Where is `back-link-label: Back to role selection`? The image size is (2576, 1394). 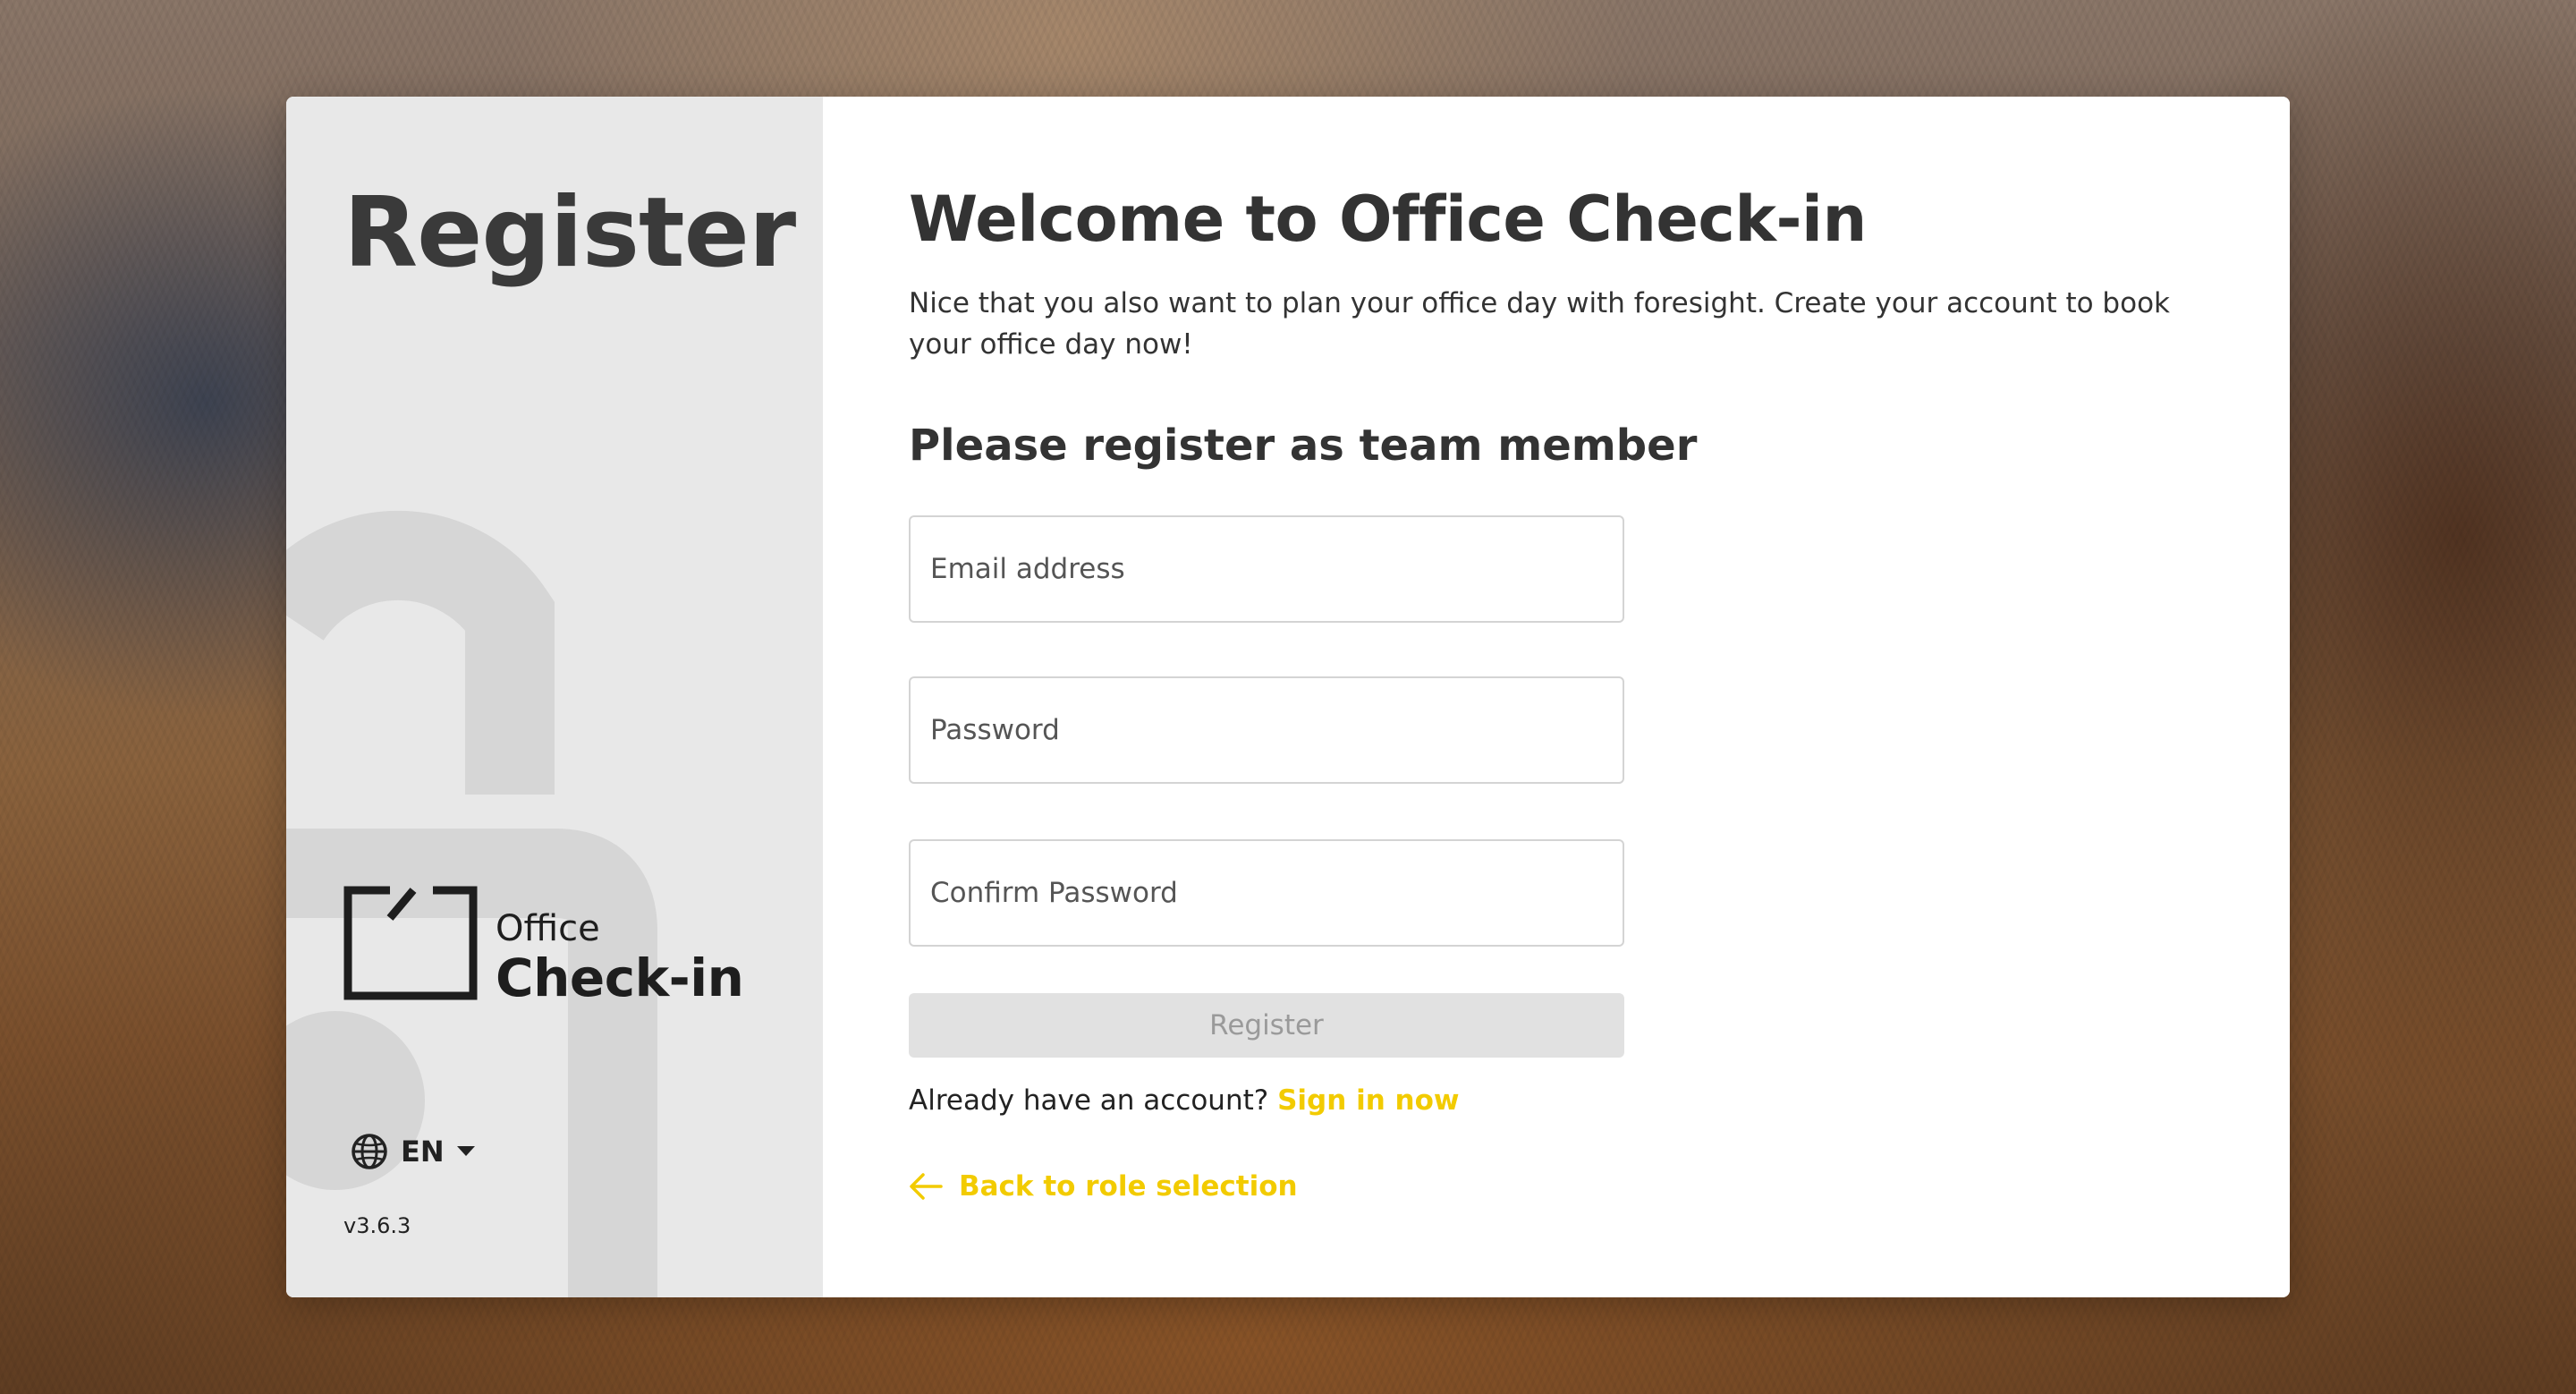
back-link-label: Back to role selection is located at coordinates (1128, 1186).